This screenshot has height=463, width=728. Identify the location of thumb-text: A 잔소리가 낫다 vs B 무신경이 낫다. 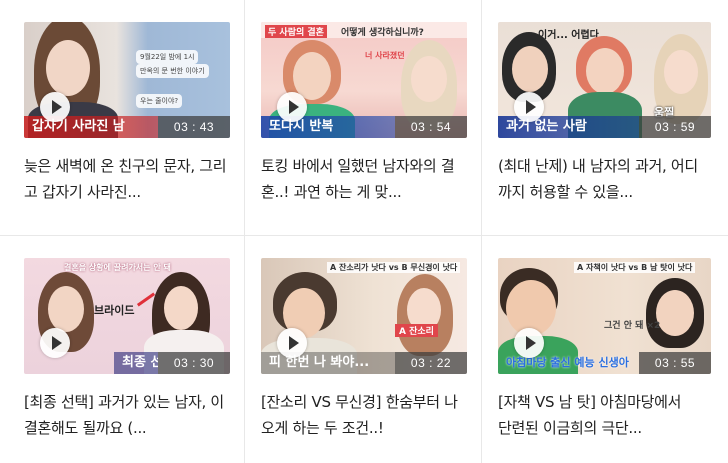
(394, 267).